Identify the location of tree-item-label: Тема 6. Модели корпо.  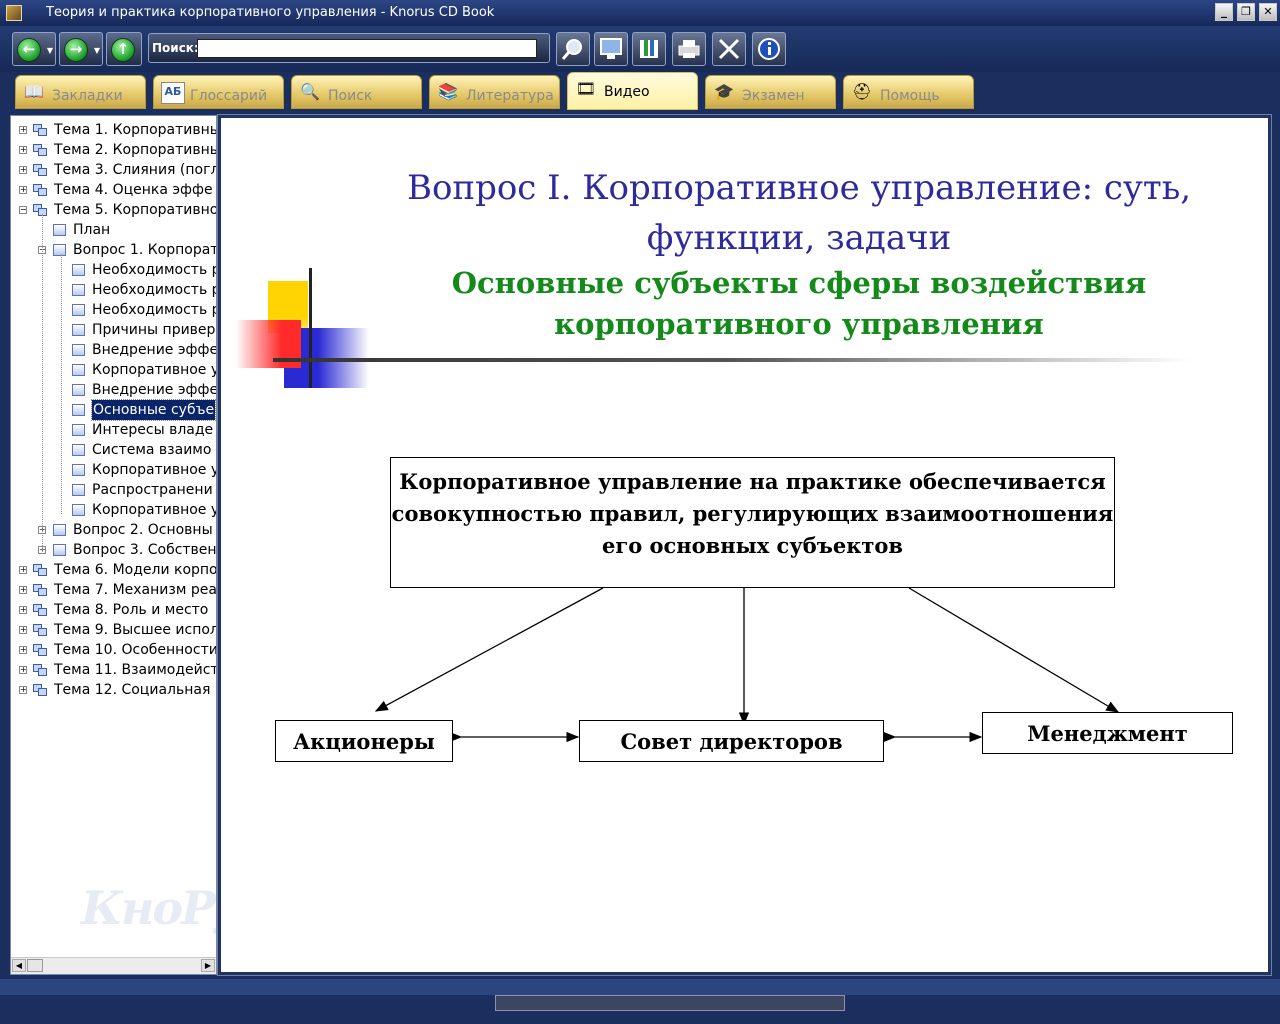
(135, 570).